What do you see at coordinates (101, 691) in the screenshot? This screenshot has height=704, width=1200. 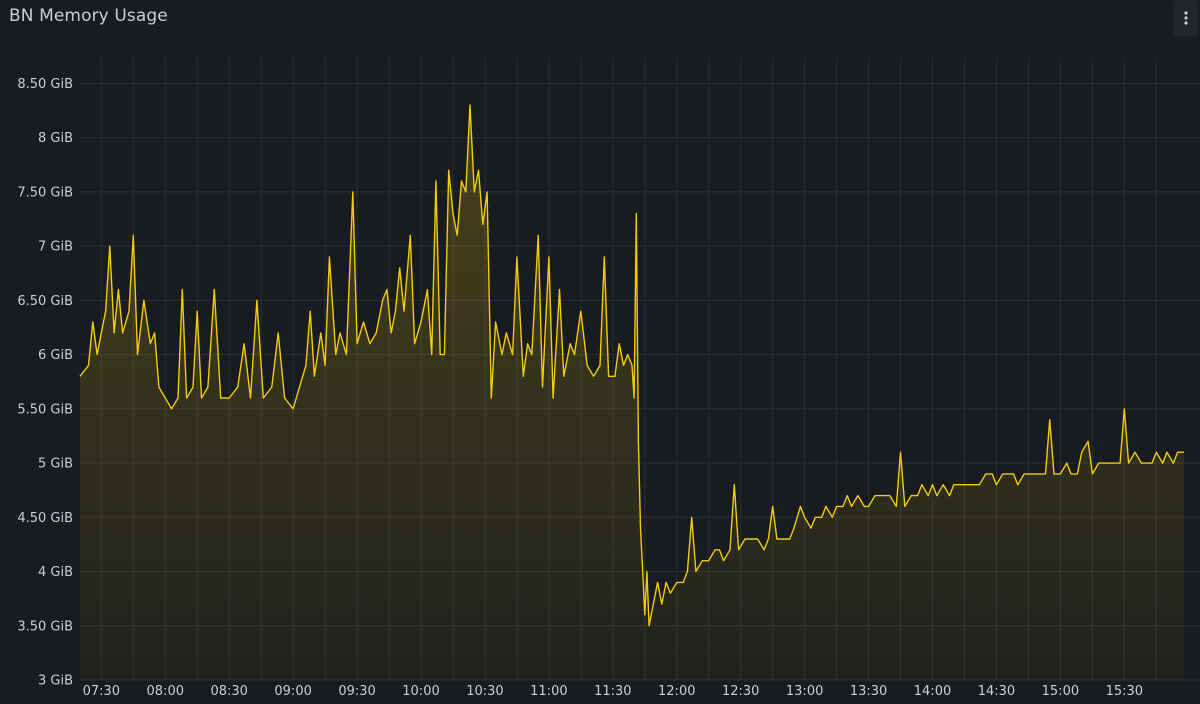 I see `x-tick-label: 07:30` at bounding box center [101, 691].